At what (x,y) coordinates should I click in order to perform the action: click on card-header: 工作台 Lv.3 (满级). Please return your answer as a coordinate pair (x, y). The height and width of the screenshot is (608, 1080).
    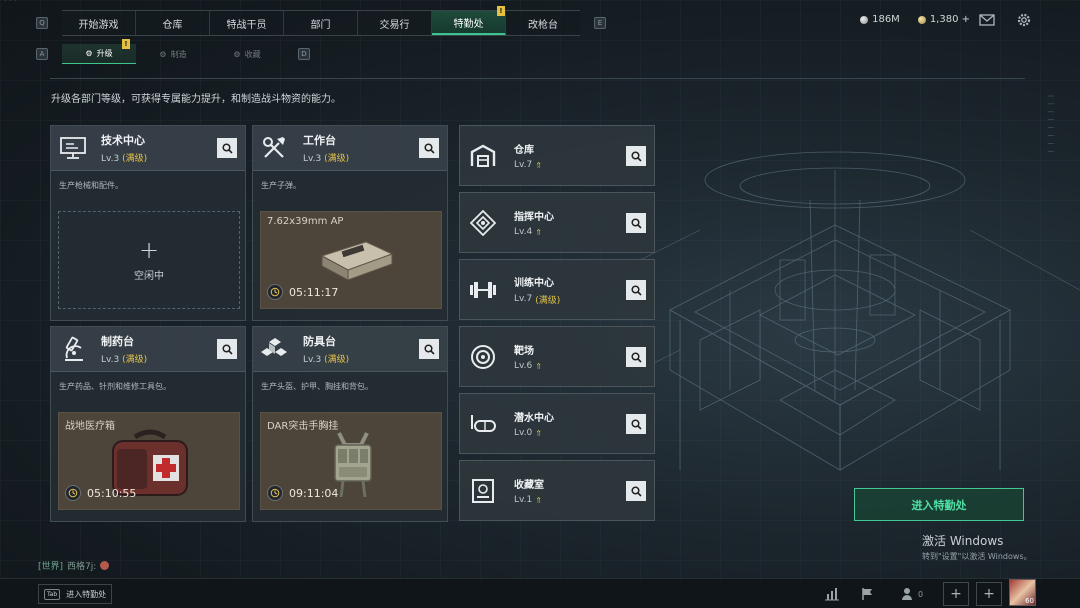
    Looking at the image, I should click on (350, 148).